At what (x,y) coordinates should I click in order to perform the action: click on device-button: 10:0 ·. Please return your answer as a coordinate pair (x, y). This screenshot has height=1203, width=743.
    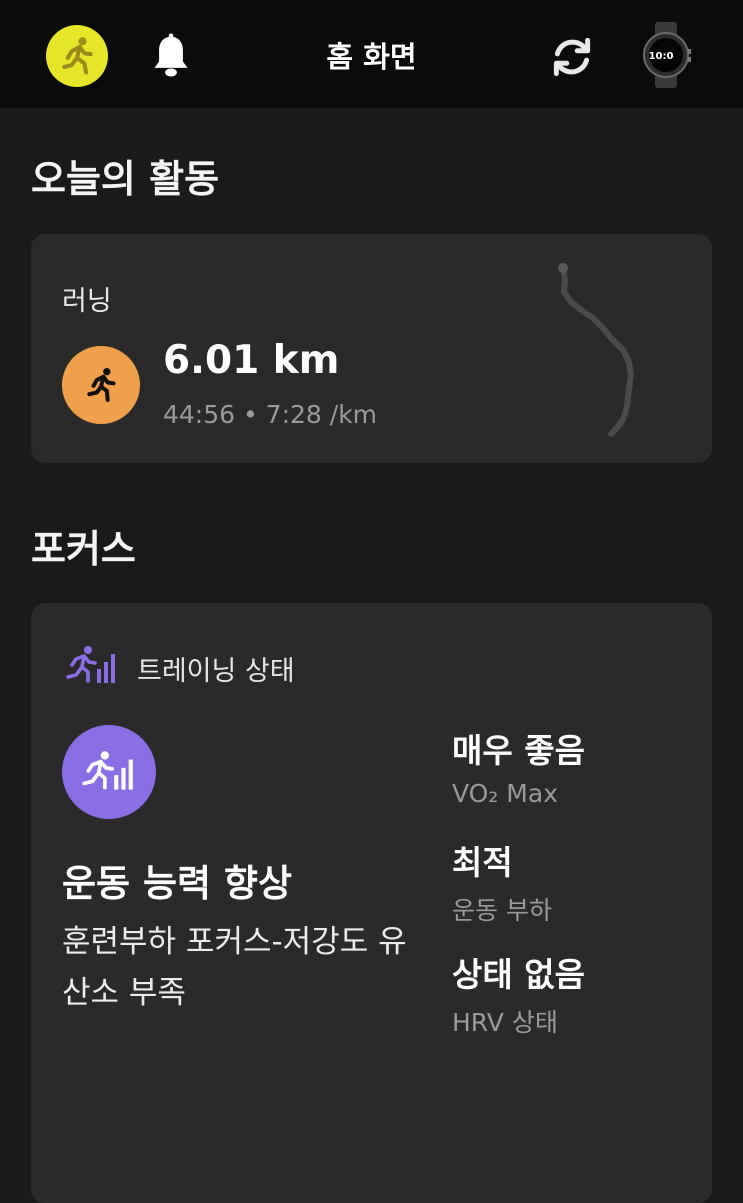
    Looking at the image, I should click on (666, 55).